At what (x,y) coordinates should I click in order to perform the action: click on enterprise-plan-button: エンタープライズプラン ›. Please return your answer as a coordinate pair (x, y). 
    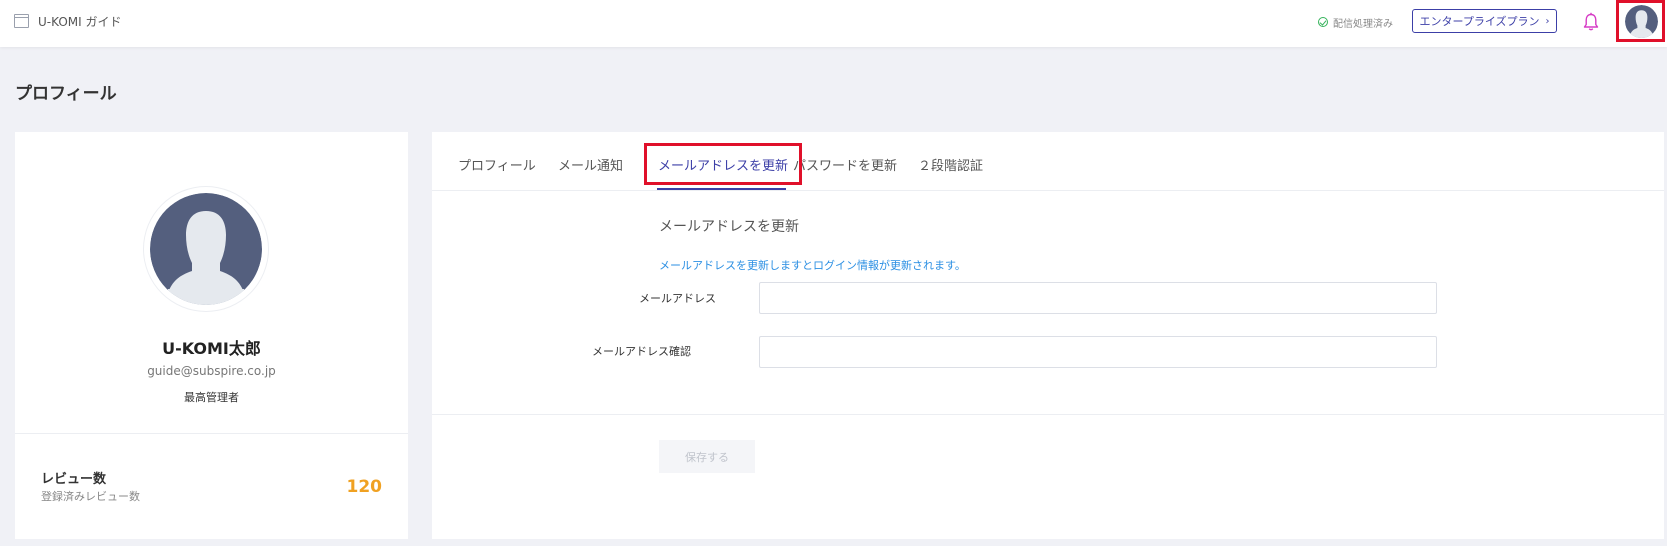
    Looking at the image, I should click on (1484, 21).